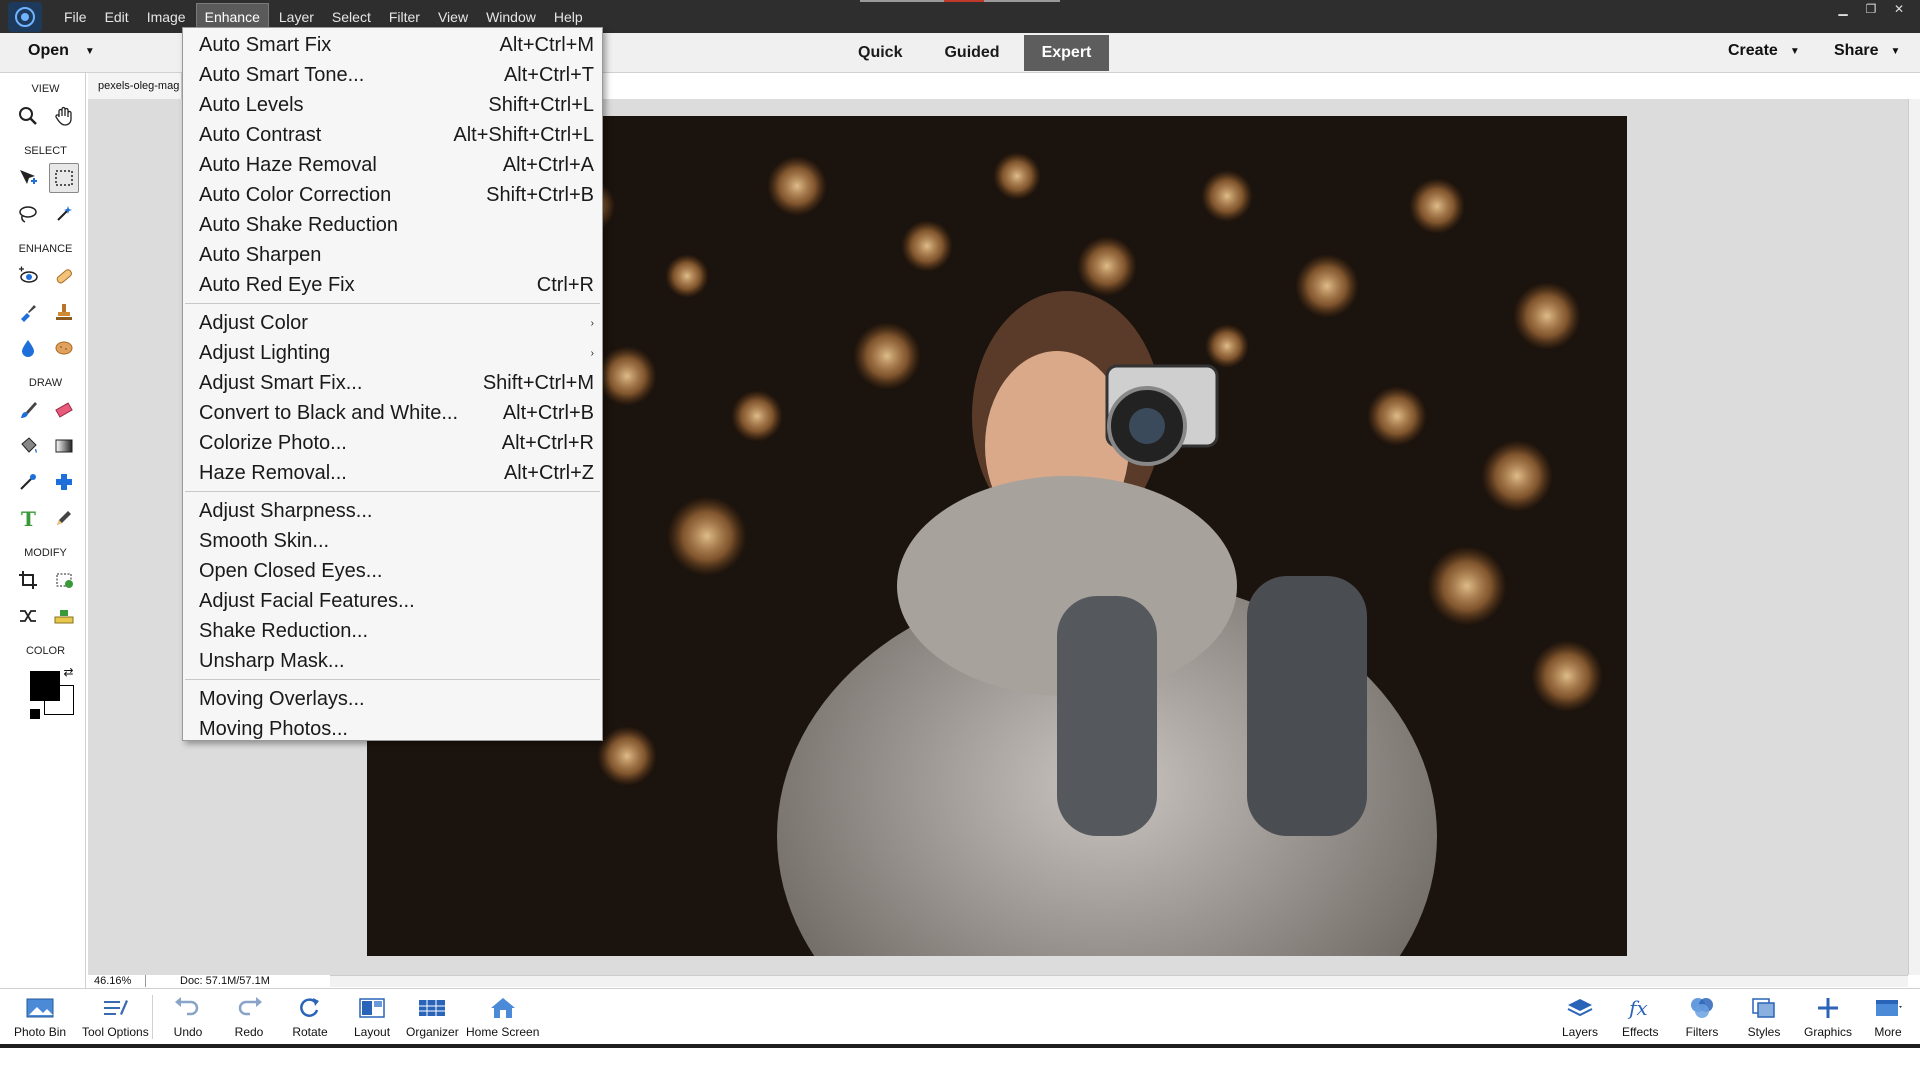  Describe the element at coordinates (64, 482) in the screenshot. I see `custom-shape-tool-icon` at that location.